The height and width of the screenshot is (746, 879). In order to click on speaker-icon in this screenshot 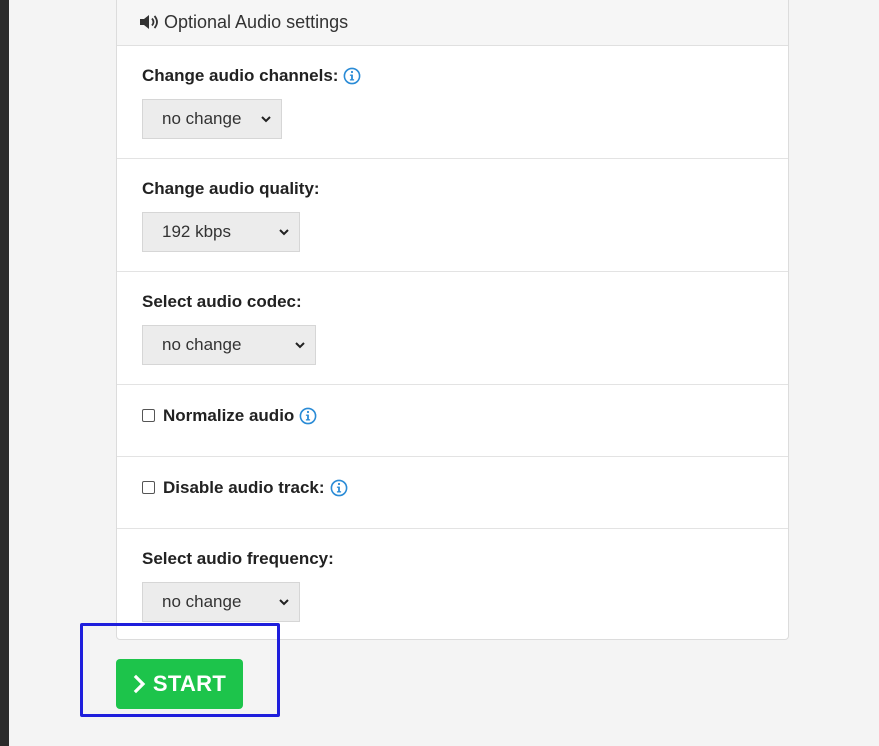, I will do `click(149, 22)`.